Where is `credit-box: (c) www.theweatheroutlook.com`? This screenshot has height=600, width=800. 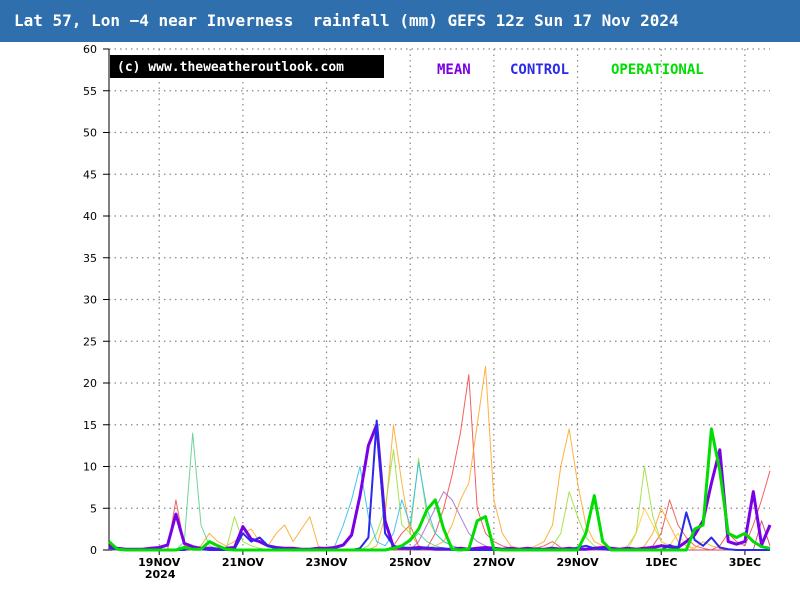
credit-box: (c) www.theweatheroutlook.com is located at coordinates (247, 66).